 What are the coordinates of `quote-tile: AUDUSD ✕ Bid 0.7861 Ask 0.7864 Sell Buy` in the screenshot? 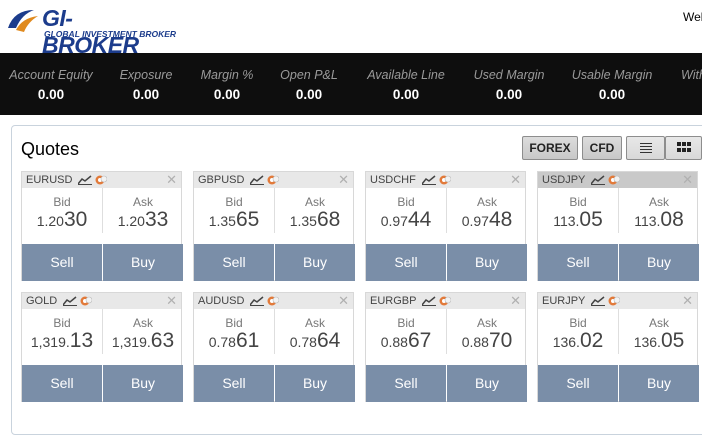 It's located at (274, 347).